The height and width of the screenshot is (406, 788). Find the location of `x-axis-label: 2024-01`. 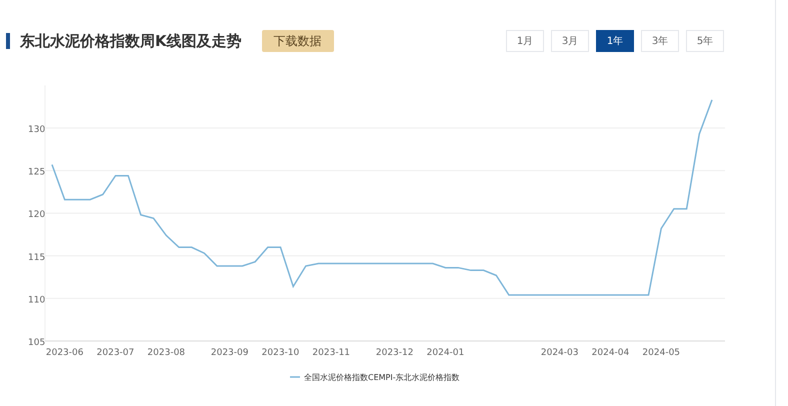

x-axis-label: 2024-01 is located at coordinates (445, 353).